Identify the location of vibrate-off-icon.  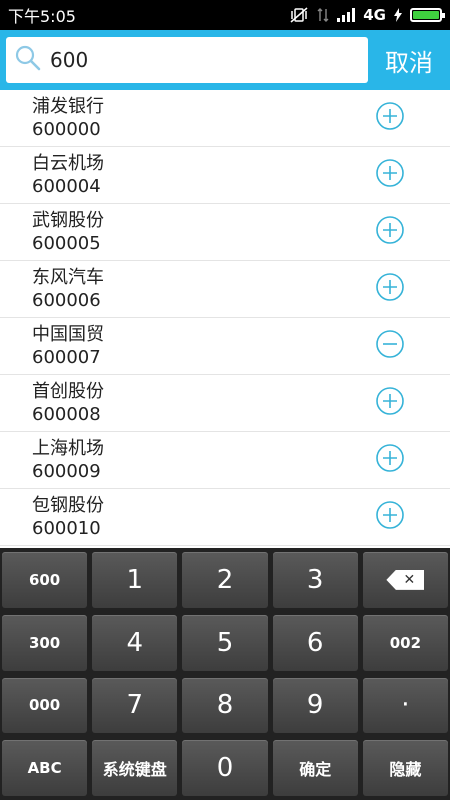
(299, 15).